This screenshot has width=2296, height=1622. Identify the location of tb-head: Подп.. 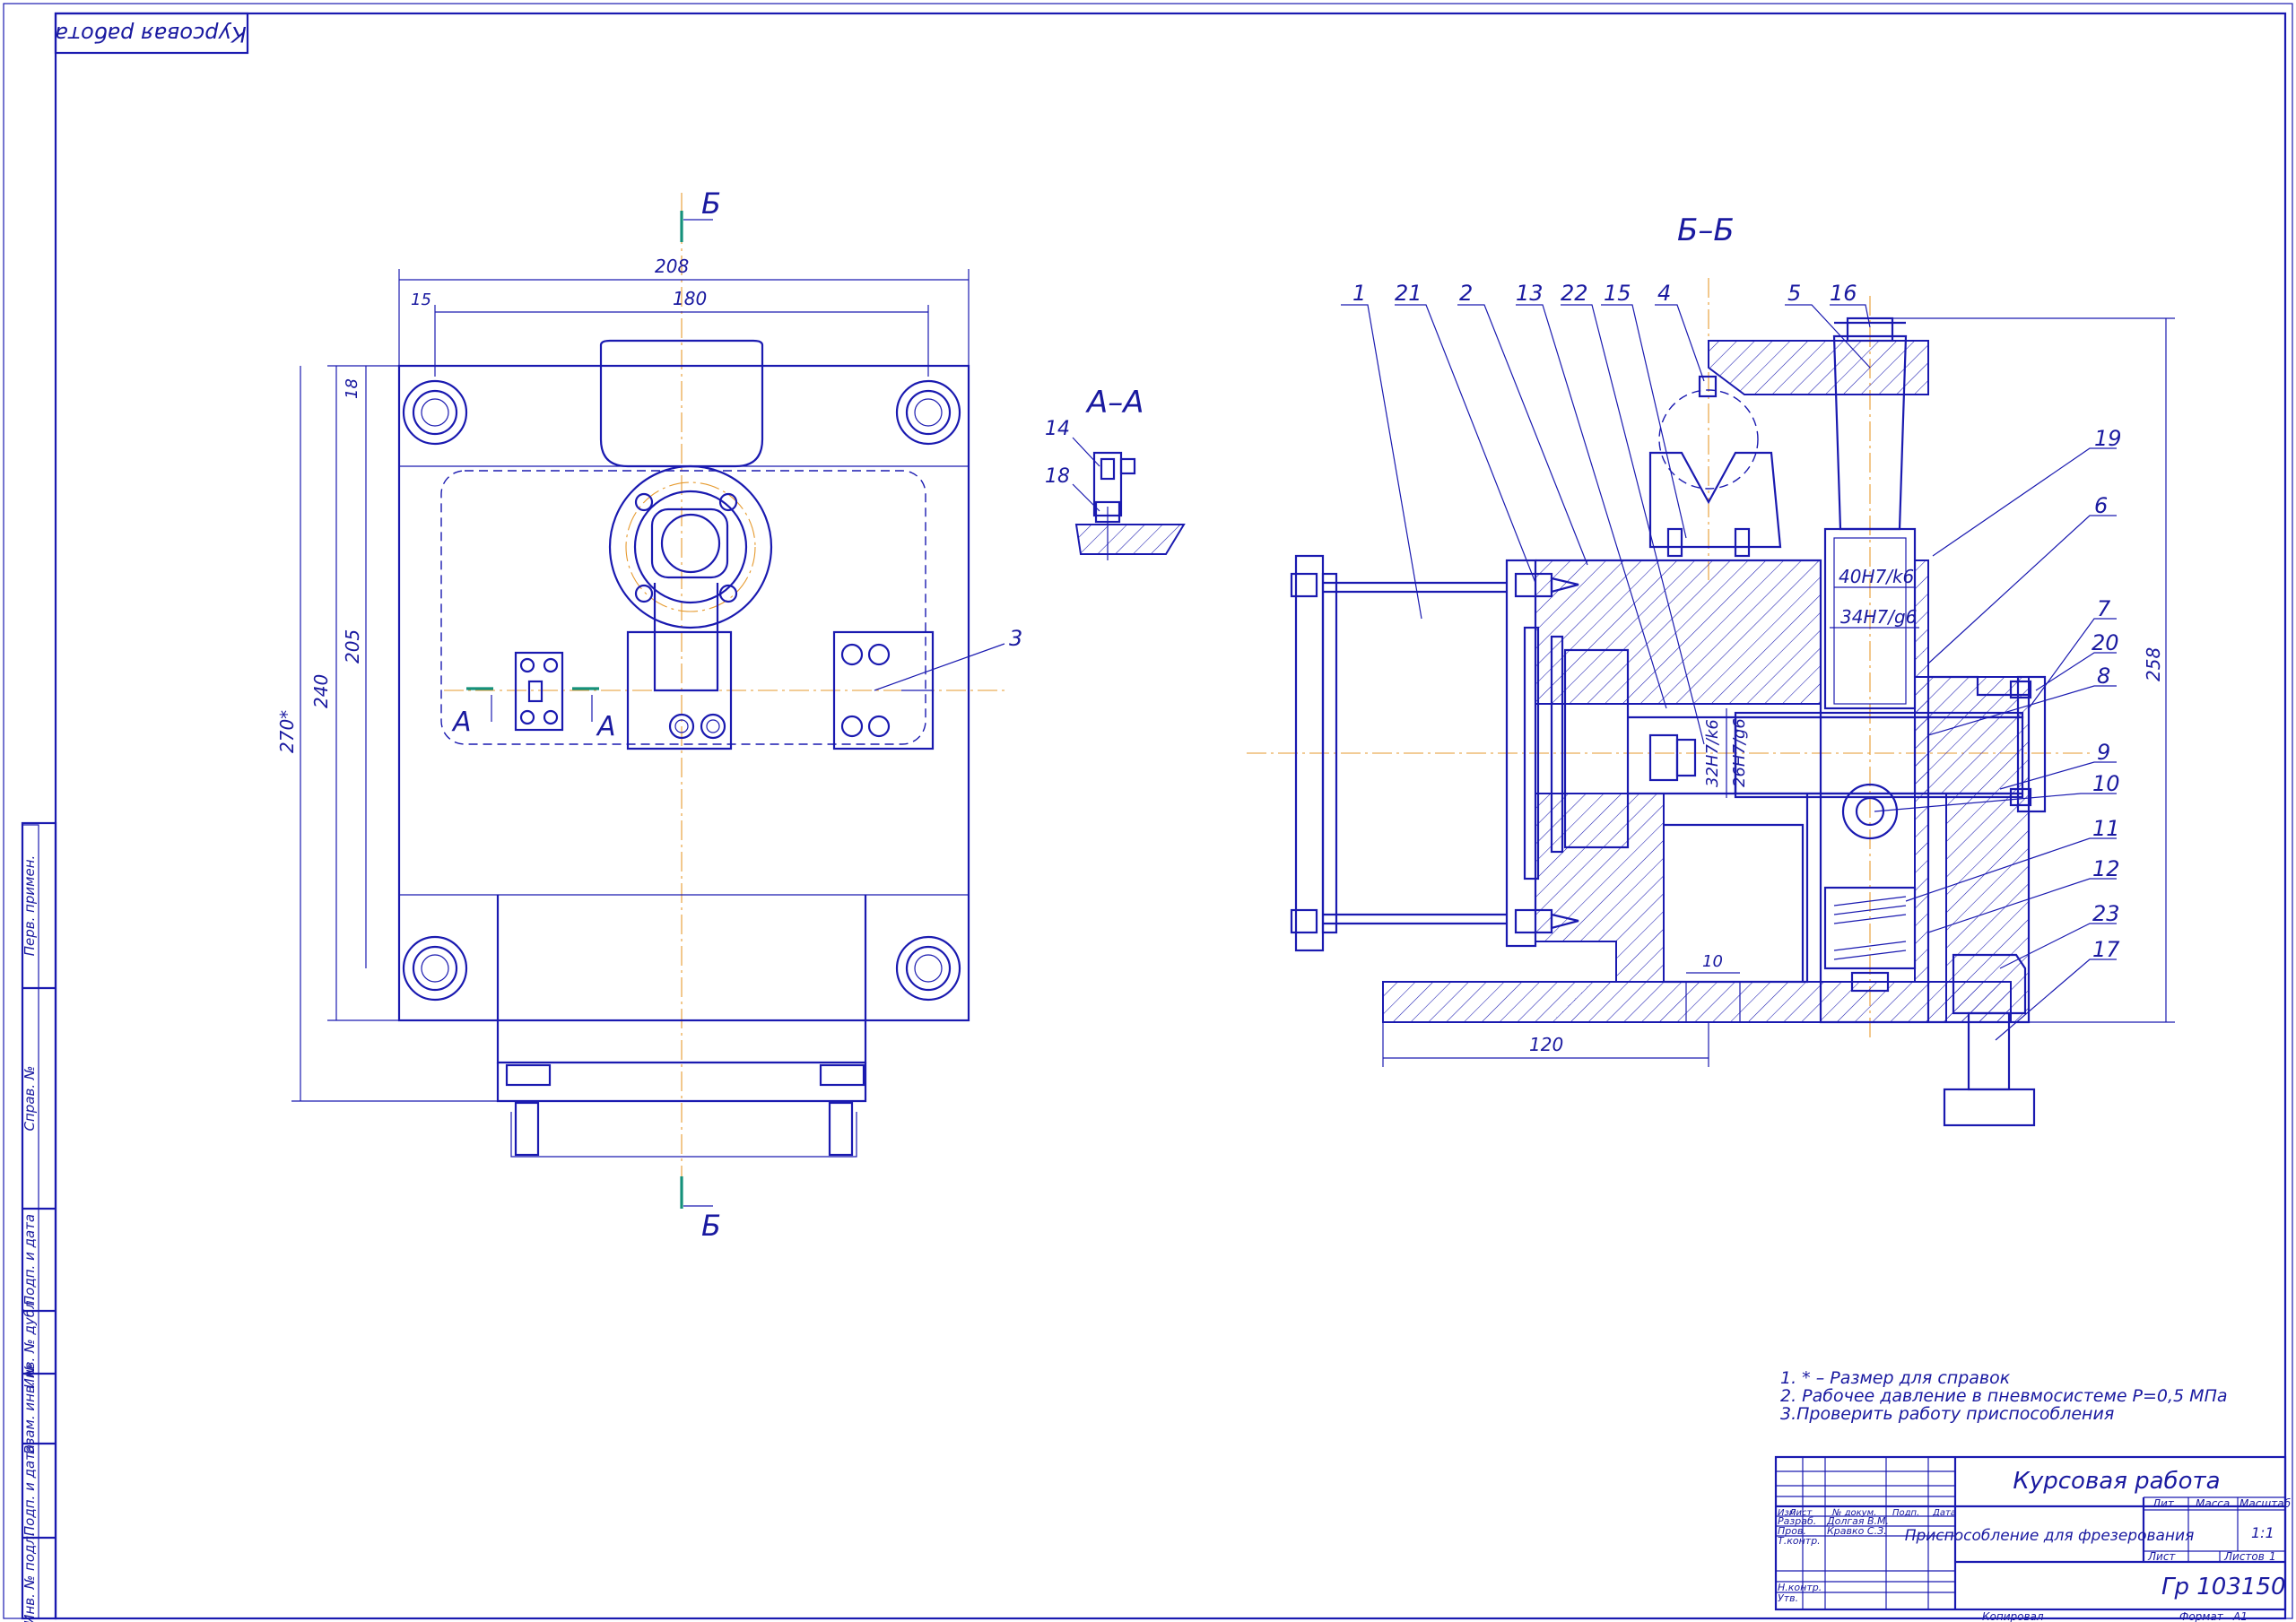
(1905, 1513).